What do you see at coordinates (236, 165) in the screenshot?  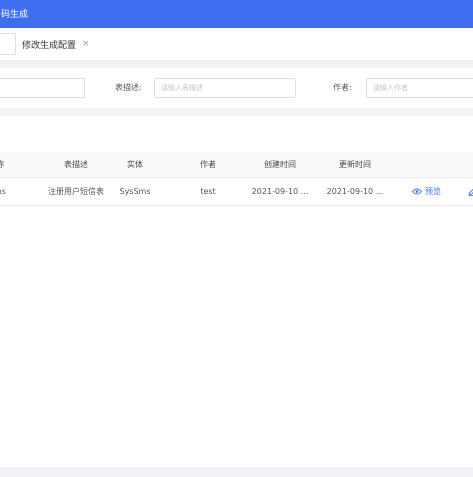 I see `table-header: 称 表描述 实体 作者 创建时间 更新时间` at bounding box center [236, 165].